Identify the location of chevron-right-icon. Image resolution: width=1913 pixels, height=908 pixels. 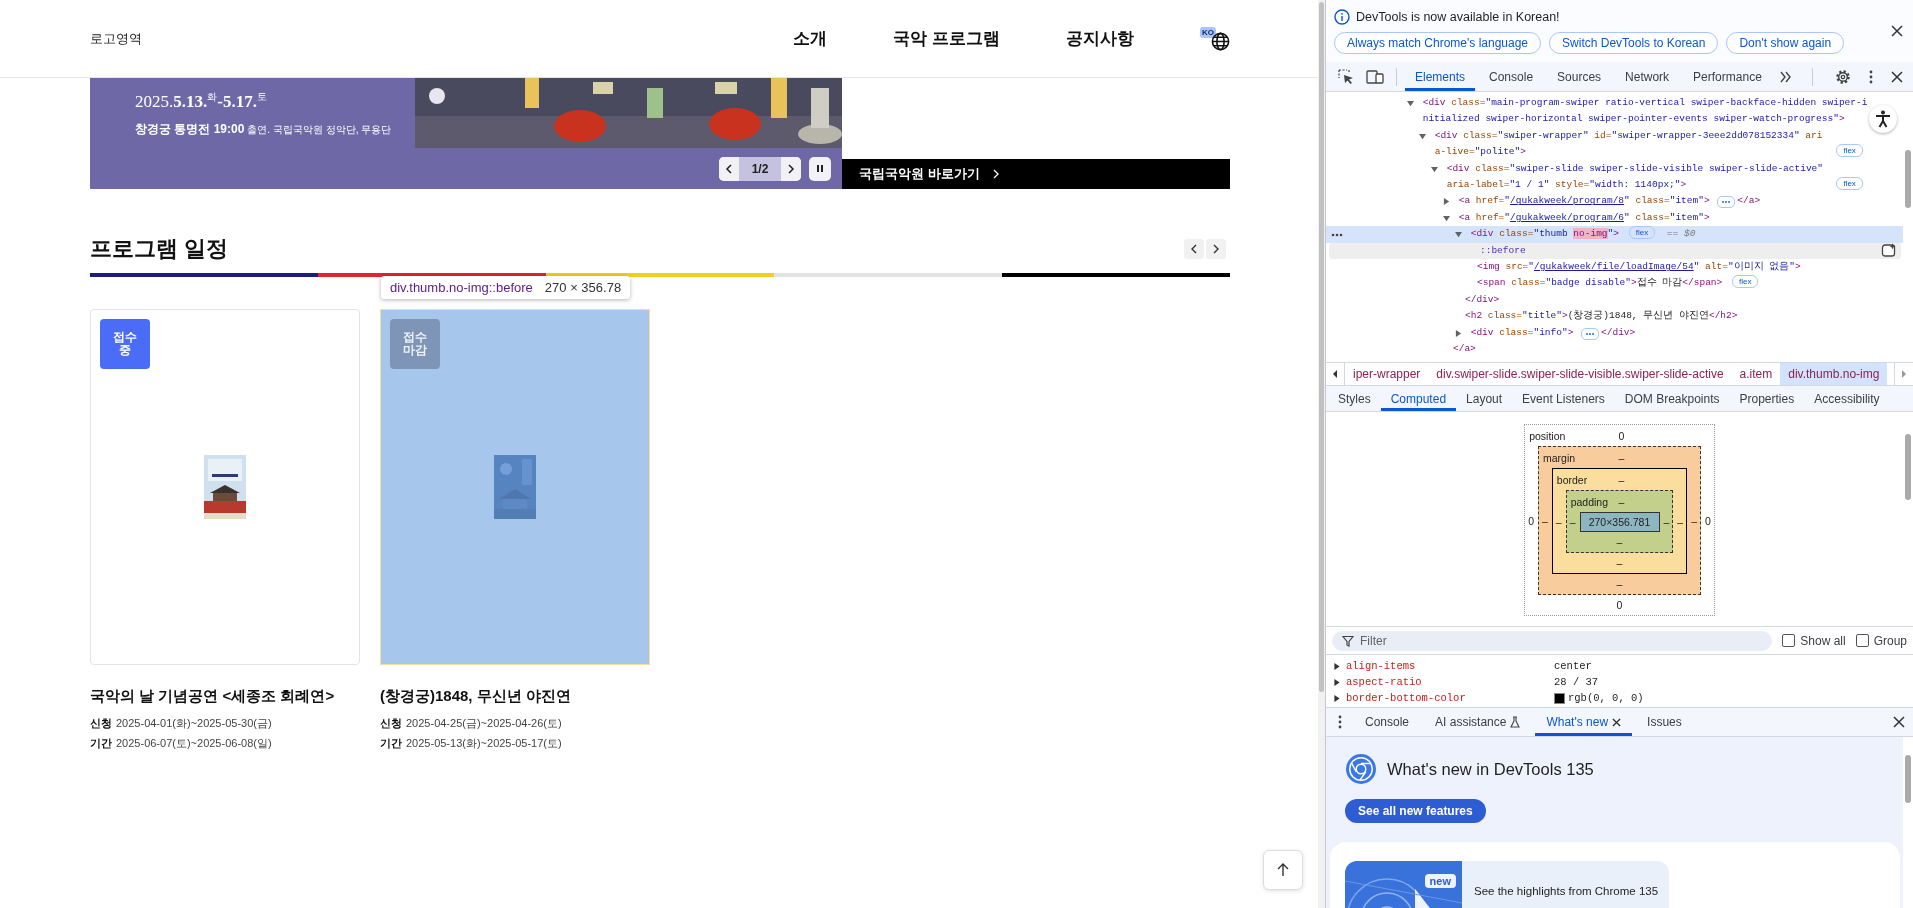
(791, 168).